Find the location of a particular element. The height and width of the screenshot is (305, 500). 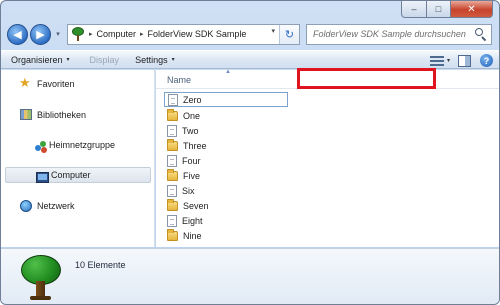

libraries-icon is located at coordinates (26, 114).